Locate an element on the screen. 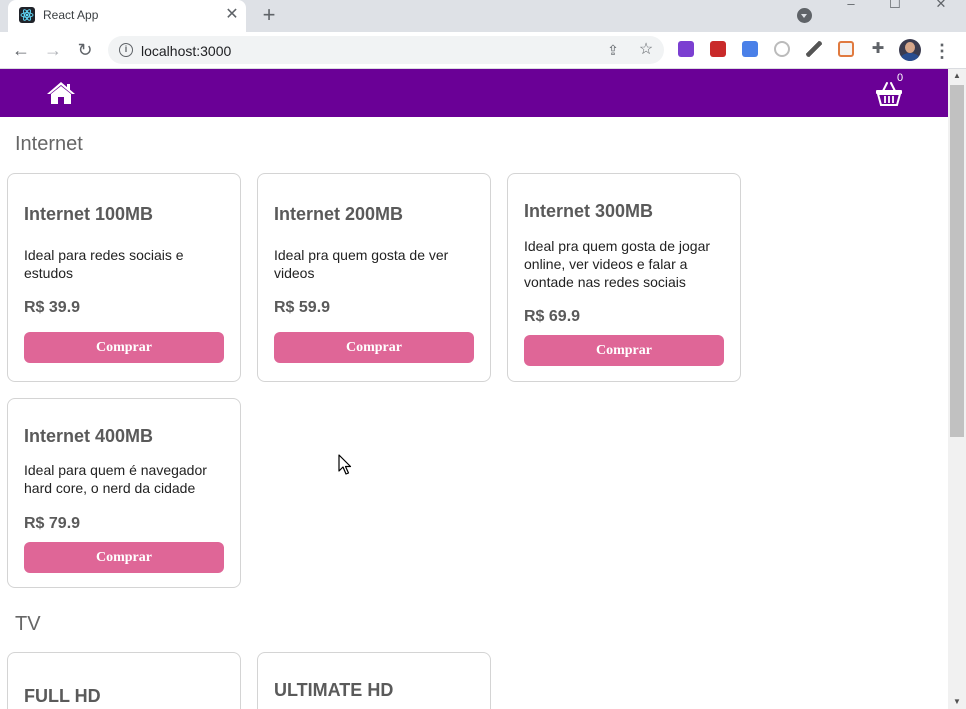 This screenshot has height=709, width=966. maximize-icon: ☐ is located at coordinates (895, 6).